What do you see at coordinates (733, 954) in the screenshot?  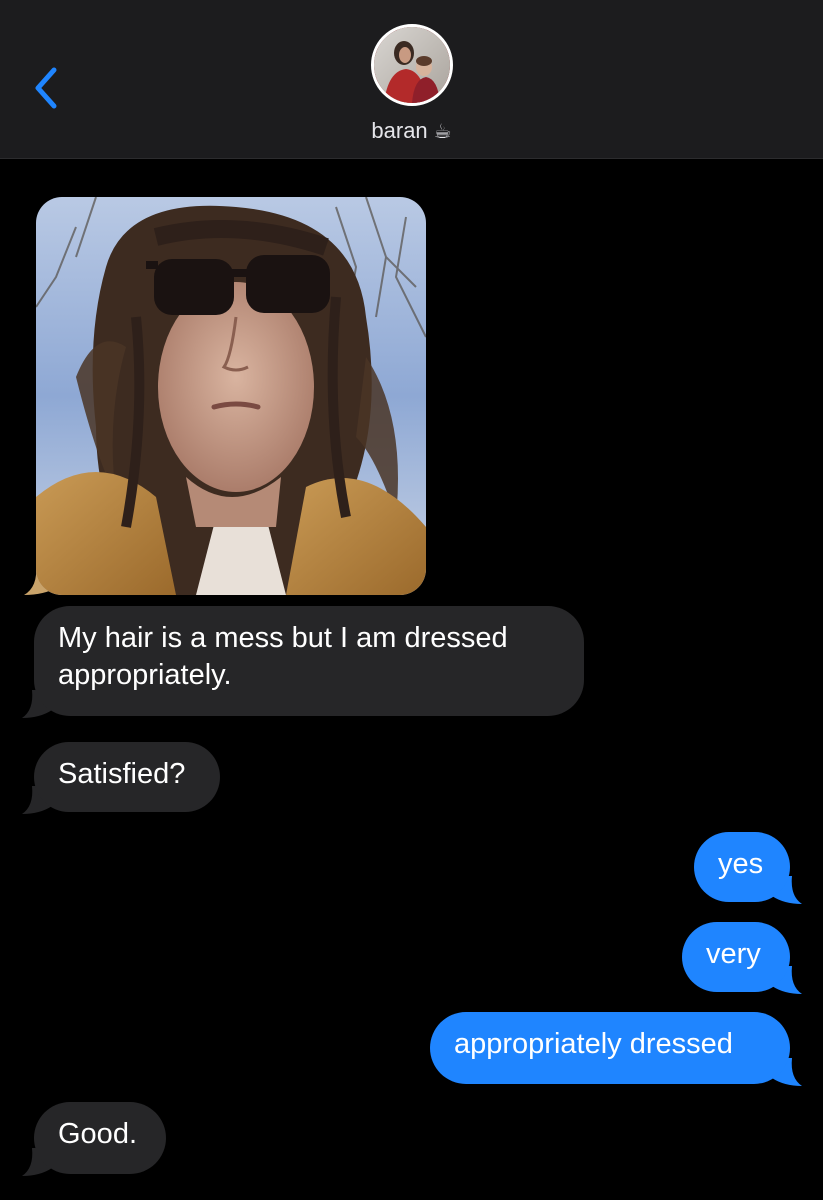 I see `message-text: very` at bounding box center [733, 954].